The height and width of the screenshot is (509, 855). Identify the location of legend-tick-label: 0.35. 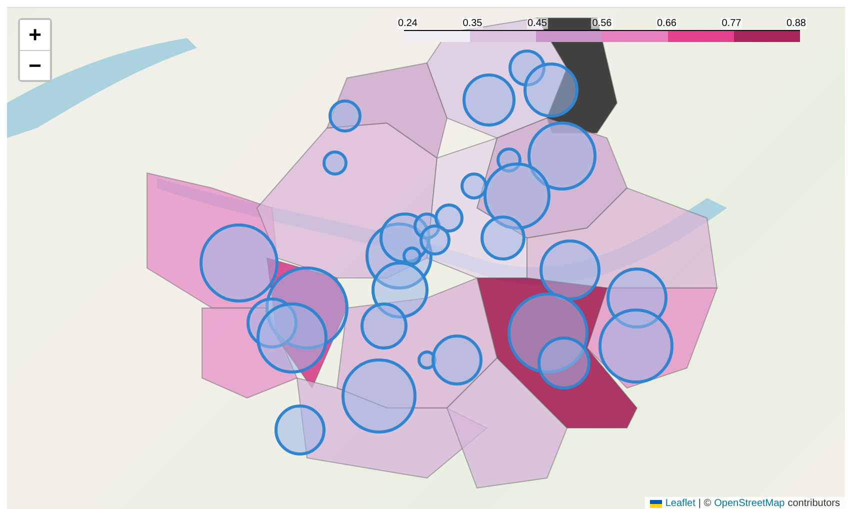
(473, 23).